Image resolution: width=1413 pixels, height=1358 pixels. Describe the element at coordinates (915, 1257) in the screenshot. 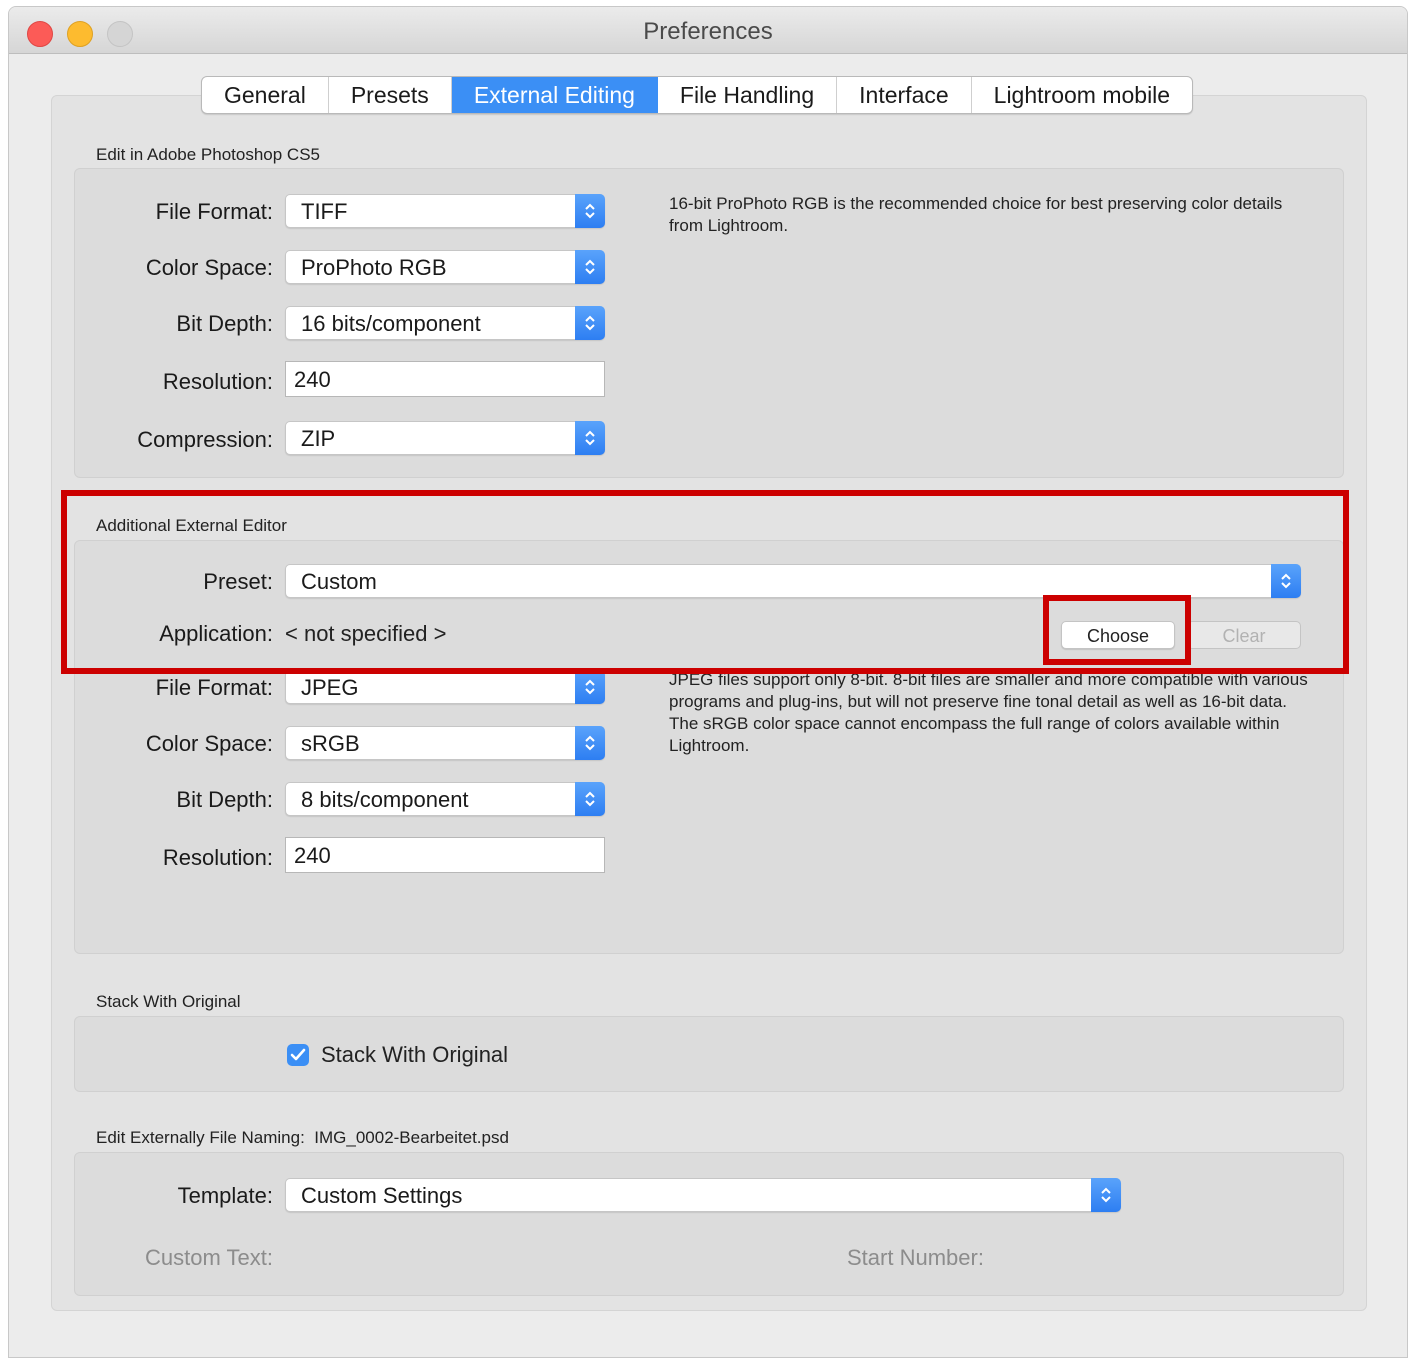

I see `start-number-label: Start Number:` at that location.